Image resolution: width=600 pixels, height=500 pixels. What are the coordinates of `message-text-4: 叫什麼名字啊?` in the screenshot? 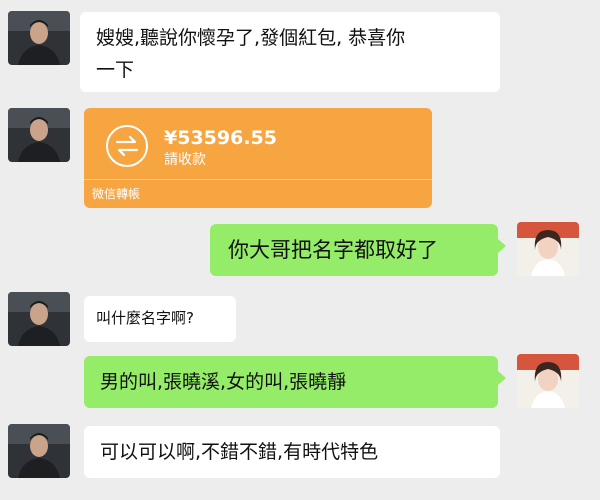 It's located at (145, 318).